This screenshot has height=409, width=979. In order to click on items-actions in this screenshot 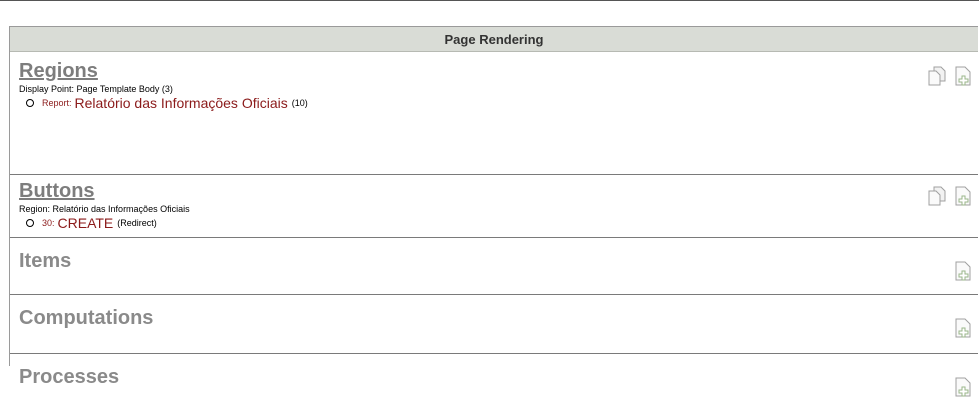, I will do `click(963, 271)`.